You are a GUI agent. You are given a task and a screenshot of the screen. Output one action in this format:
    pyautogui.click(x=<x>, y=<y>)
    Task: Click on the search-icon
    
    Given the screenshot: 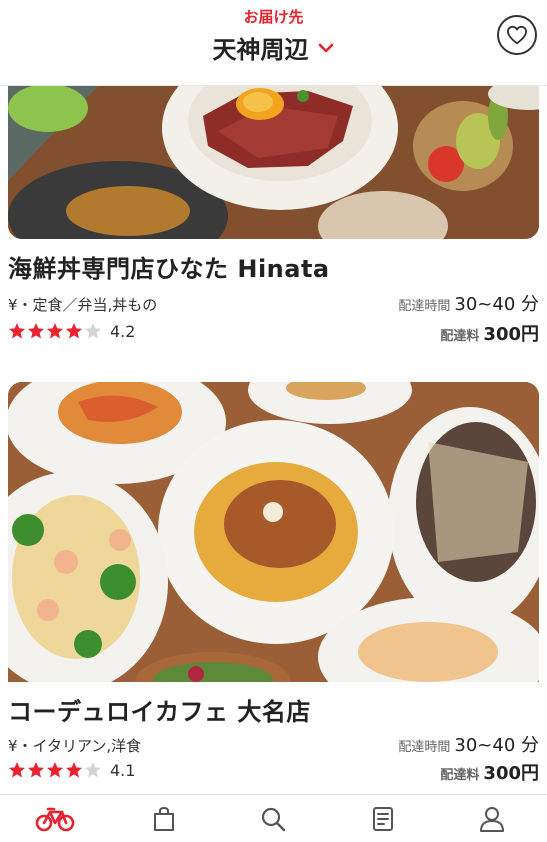 What is the action you would take?
    pyautogui.click(x=274, y=819)
    